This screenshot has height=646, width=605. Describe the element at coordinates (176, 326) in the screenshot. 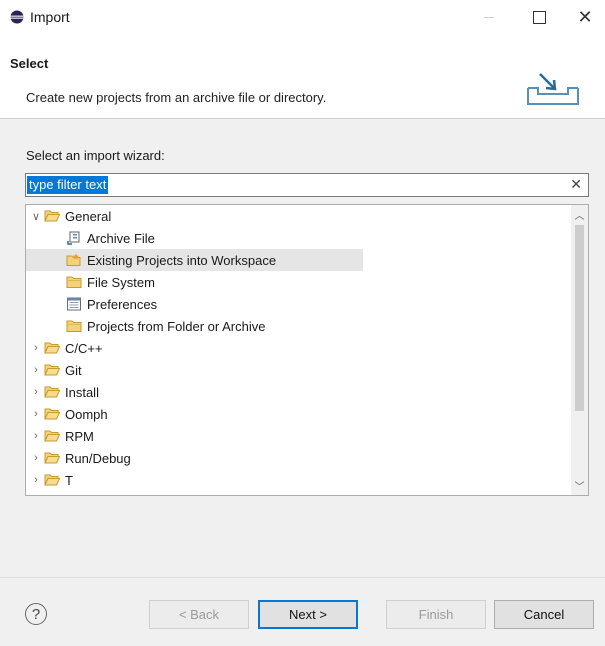

I see `tree-item-label: Projects from Folder or Archive` at that location.